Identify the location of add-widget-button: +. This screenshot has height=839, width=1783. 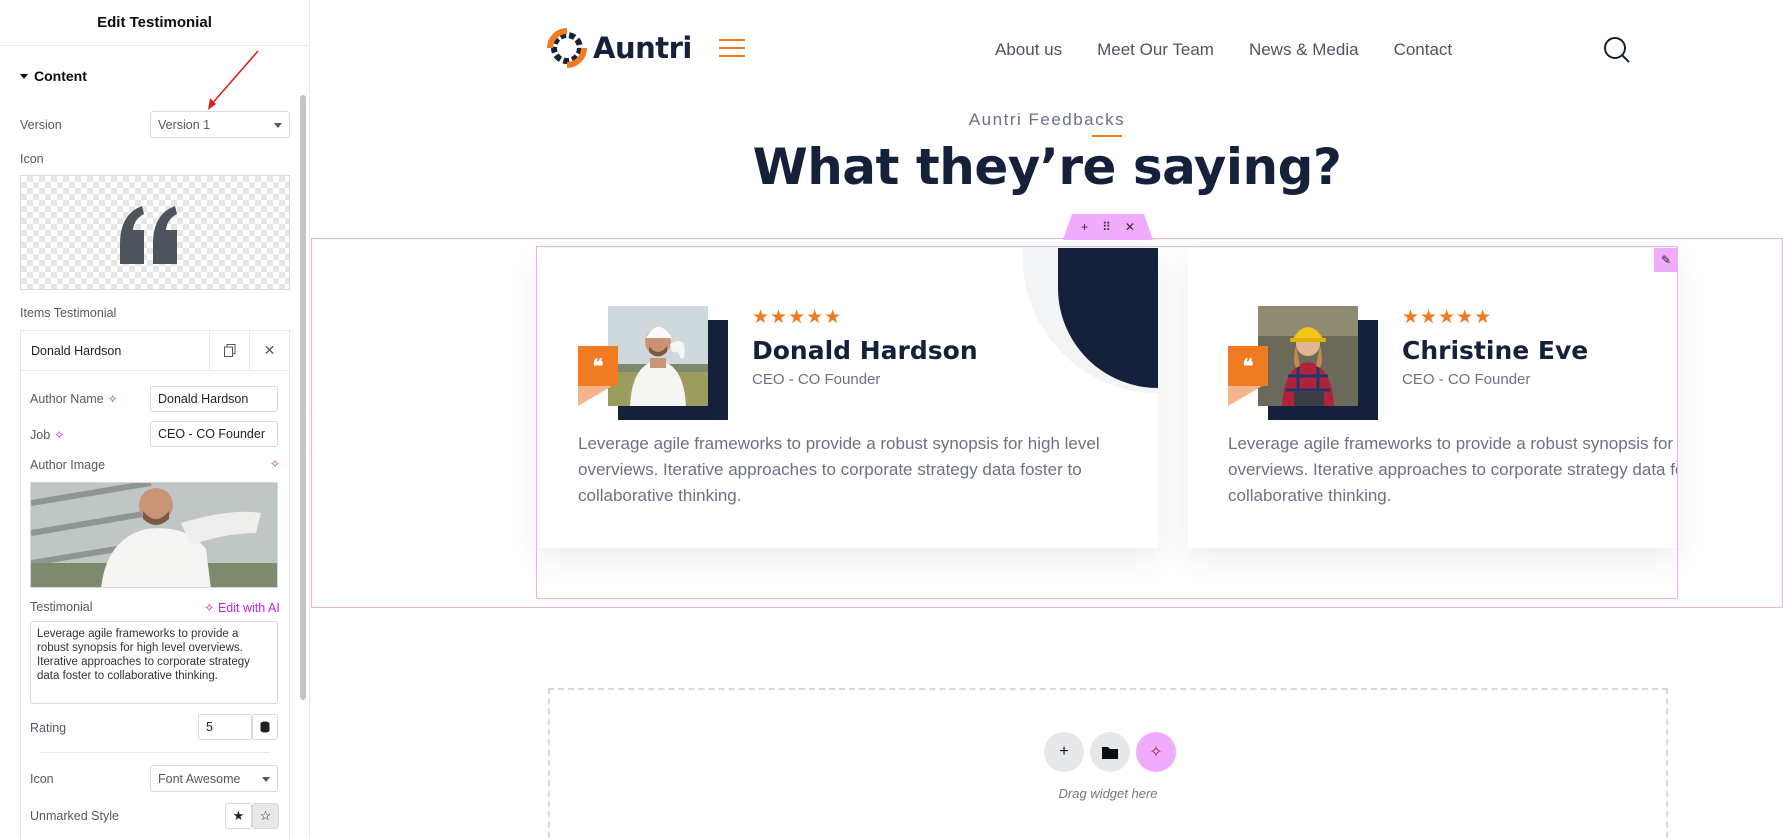
(1064, 752).